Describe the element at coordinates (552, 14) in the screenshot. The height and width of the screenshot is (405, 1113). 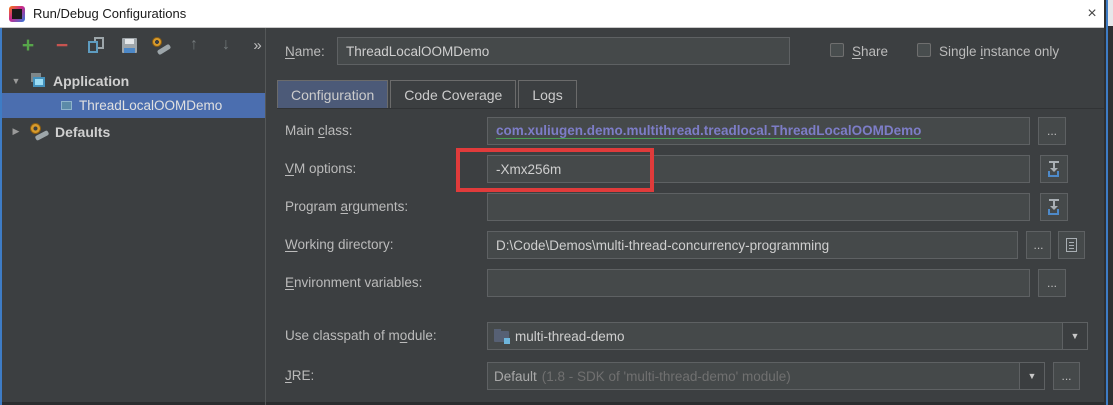
I see `title-bar: Run/Debug Configurations` at that location.